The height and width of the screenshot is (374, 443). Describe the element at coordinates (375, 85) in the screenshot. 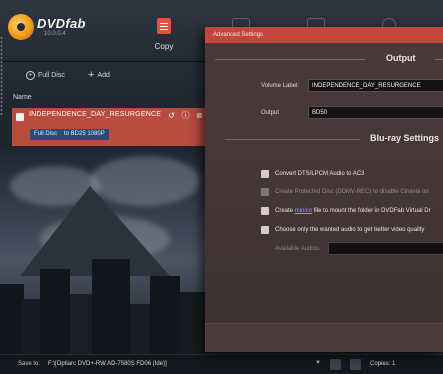

I see `volume-label-input: INDEPENDENCE_DAY_RESURGENCE` at that location.